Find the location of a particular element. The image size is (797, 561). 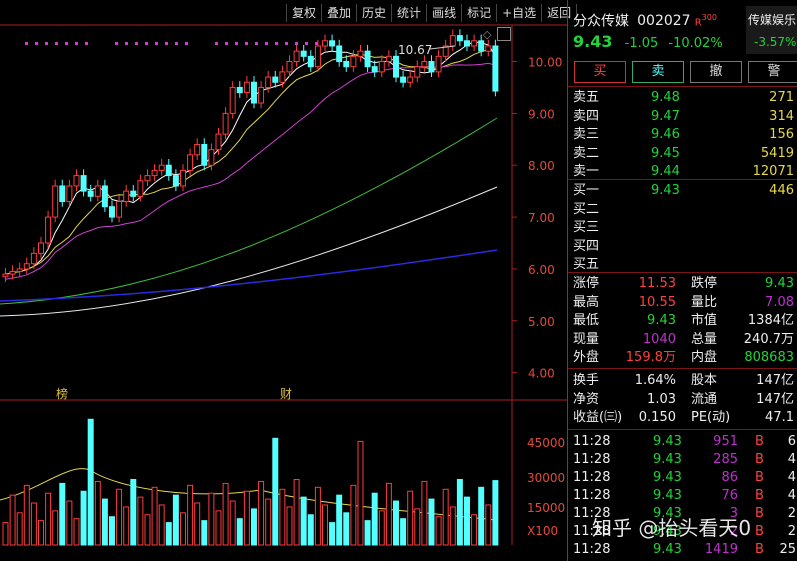

alert-button: 警 is located at coordinates (772, 72).